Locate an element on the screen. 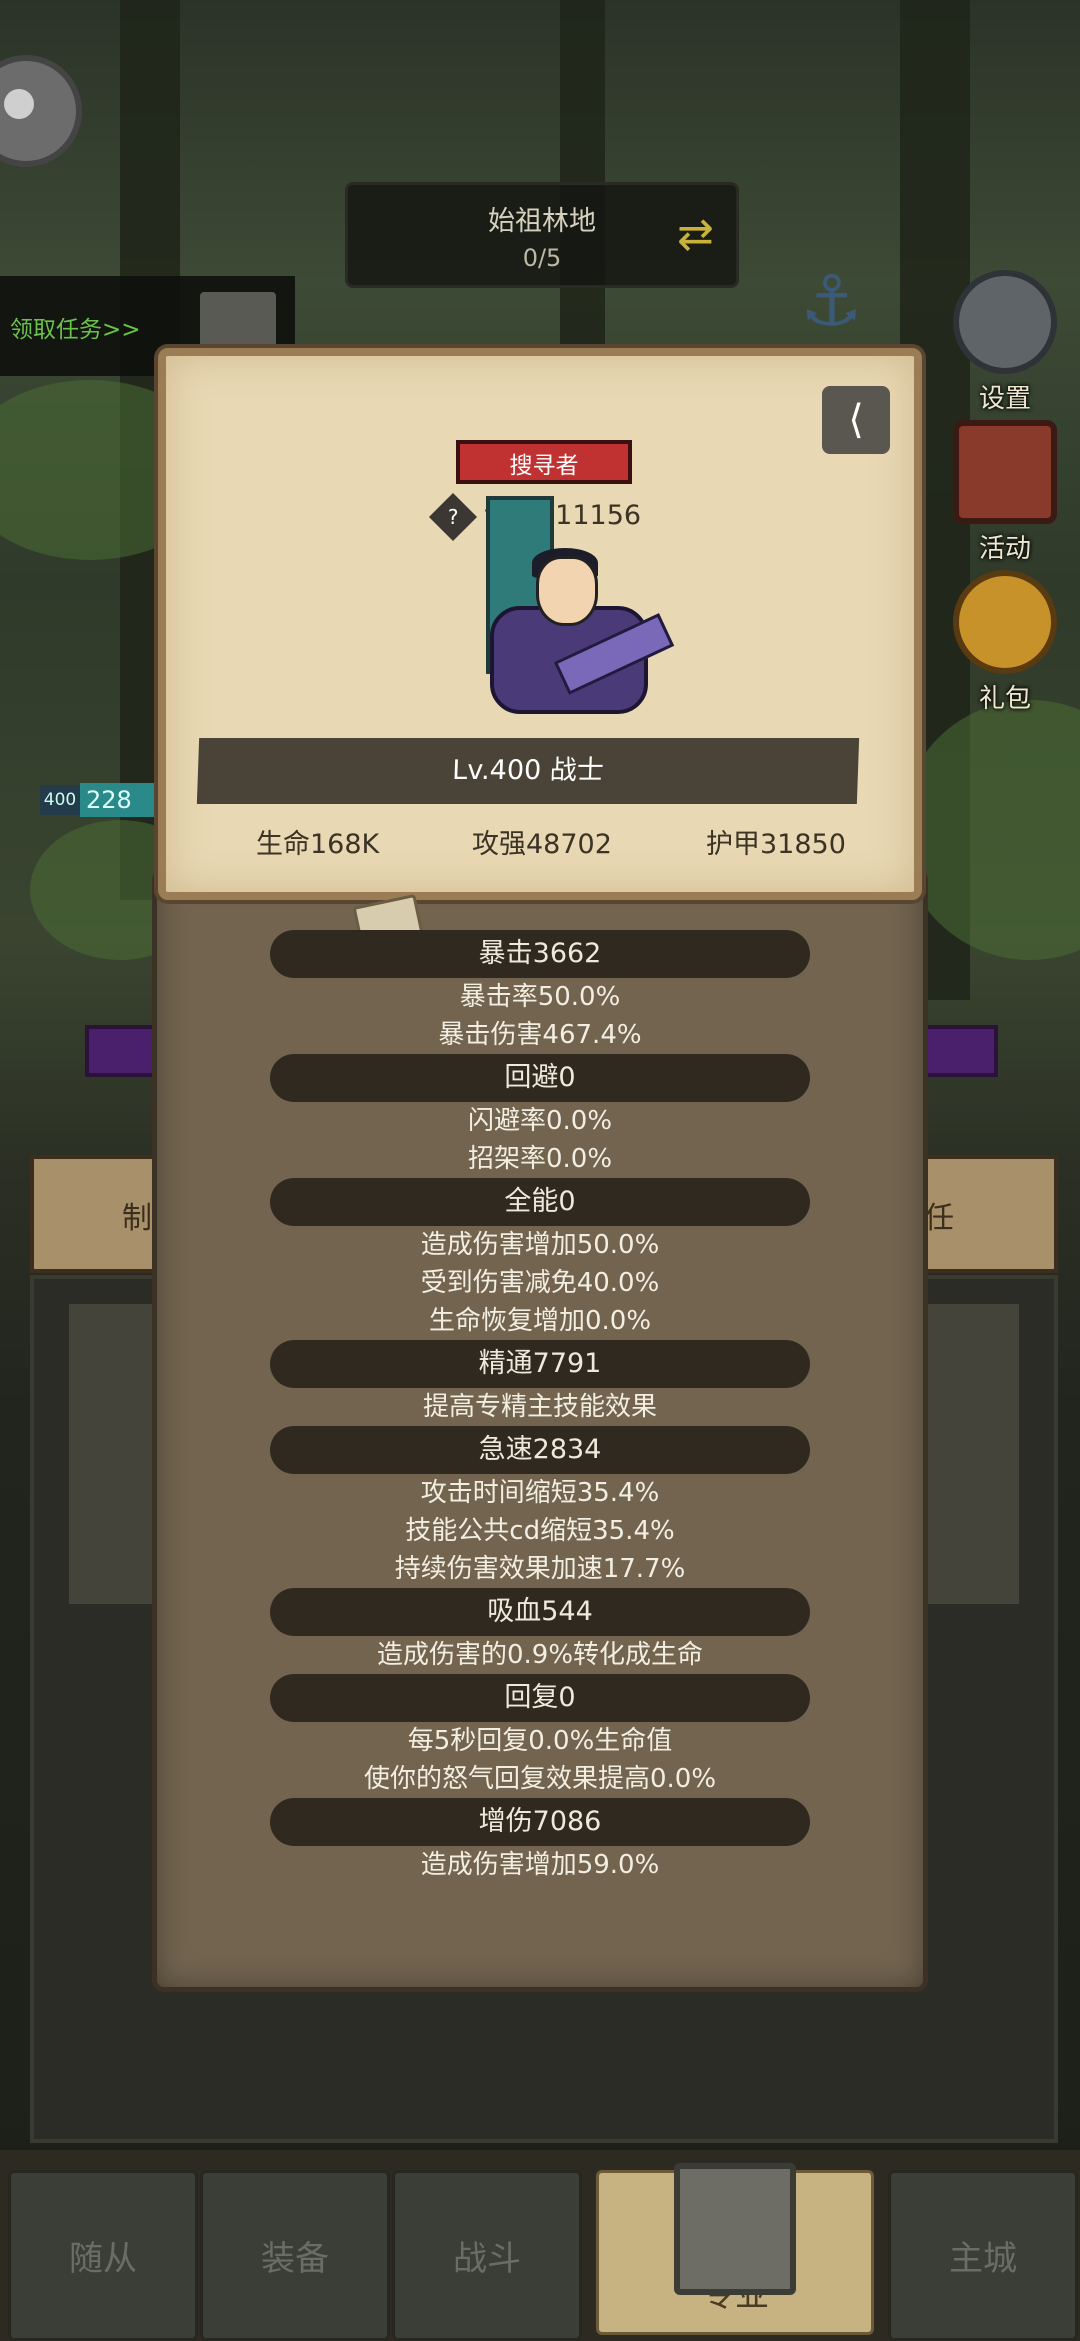 Image resolution: width=1080 pixels, height=2341 pixels. stat-line: 使你的怒气回复效果提高0.0% is located at coordinates (540, 1779).